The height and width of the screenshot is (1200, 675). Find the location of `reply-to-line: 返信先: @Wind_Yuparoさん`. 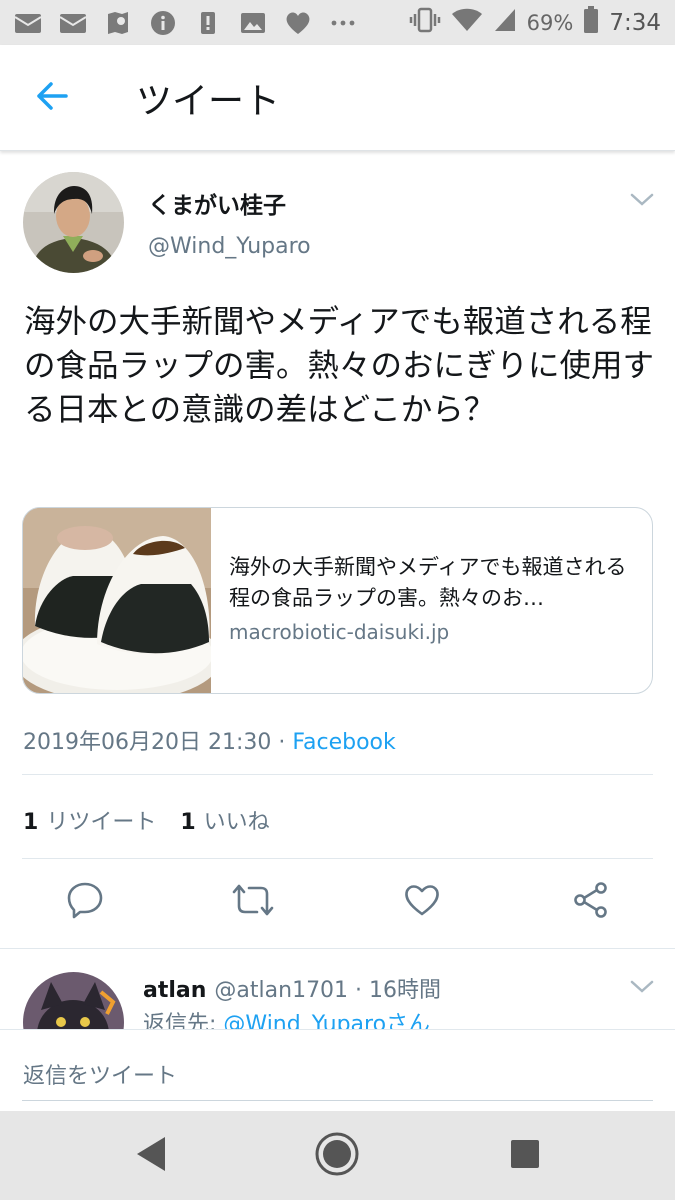

reply-to-line: 返信先: @Wind_Yuparoさん is located at coordinates (286, 1018).